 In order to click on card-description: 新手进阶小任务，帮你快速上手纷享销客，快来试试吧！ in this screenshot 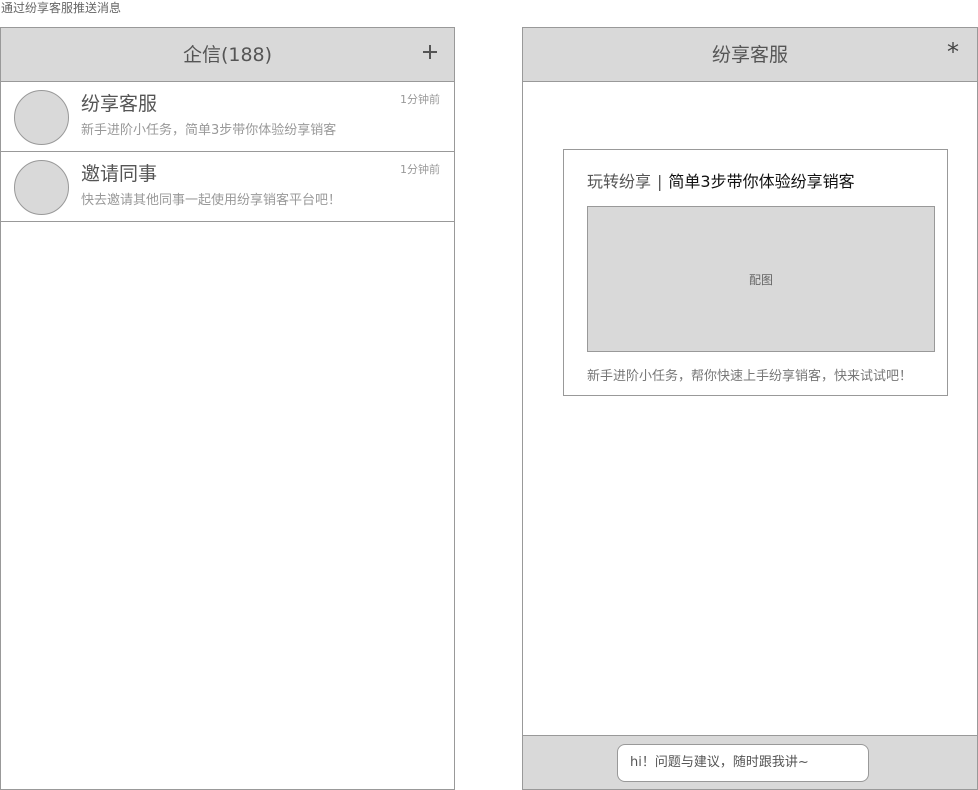, I will do `click(750, 376)`.